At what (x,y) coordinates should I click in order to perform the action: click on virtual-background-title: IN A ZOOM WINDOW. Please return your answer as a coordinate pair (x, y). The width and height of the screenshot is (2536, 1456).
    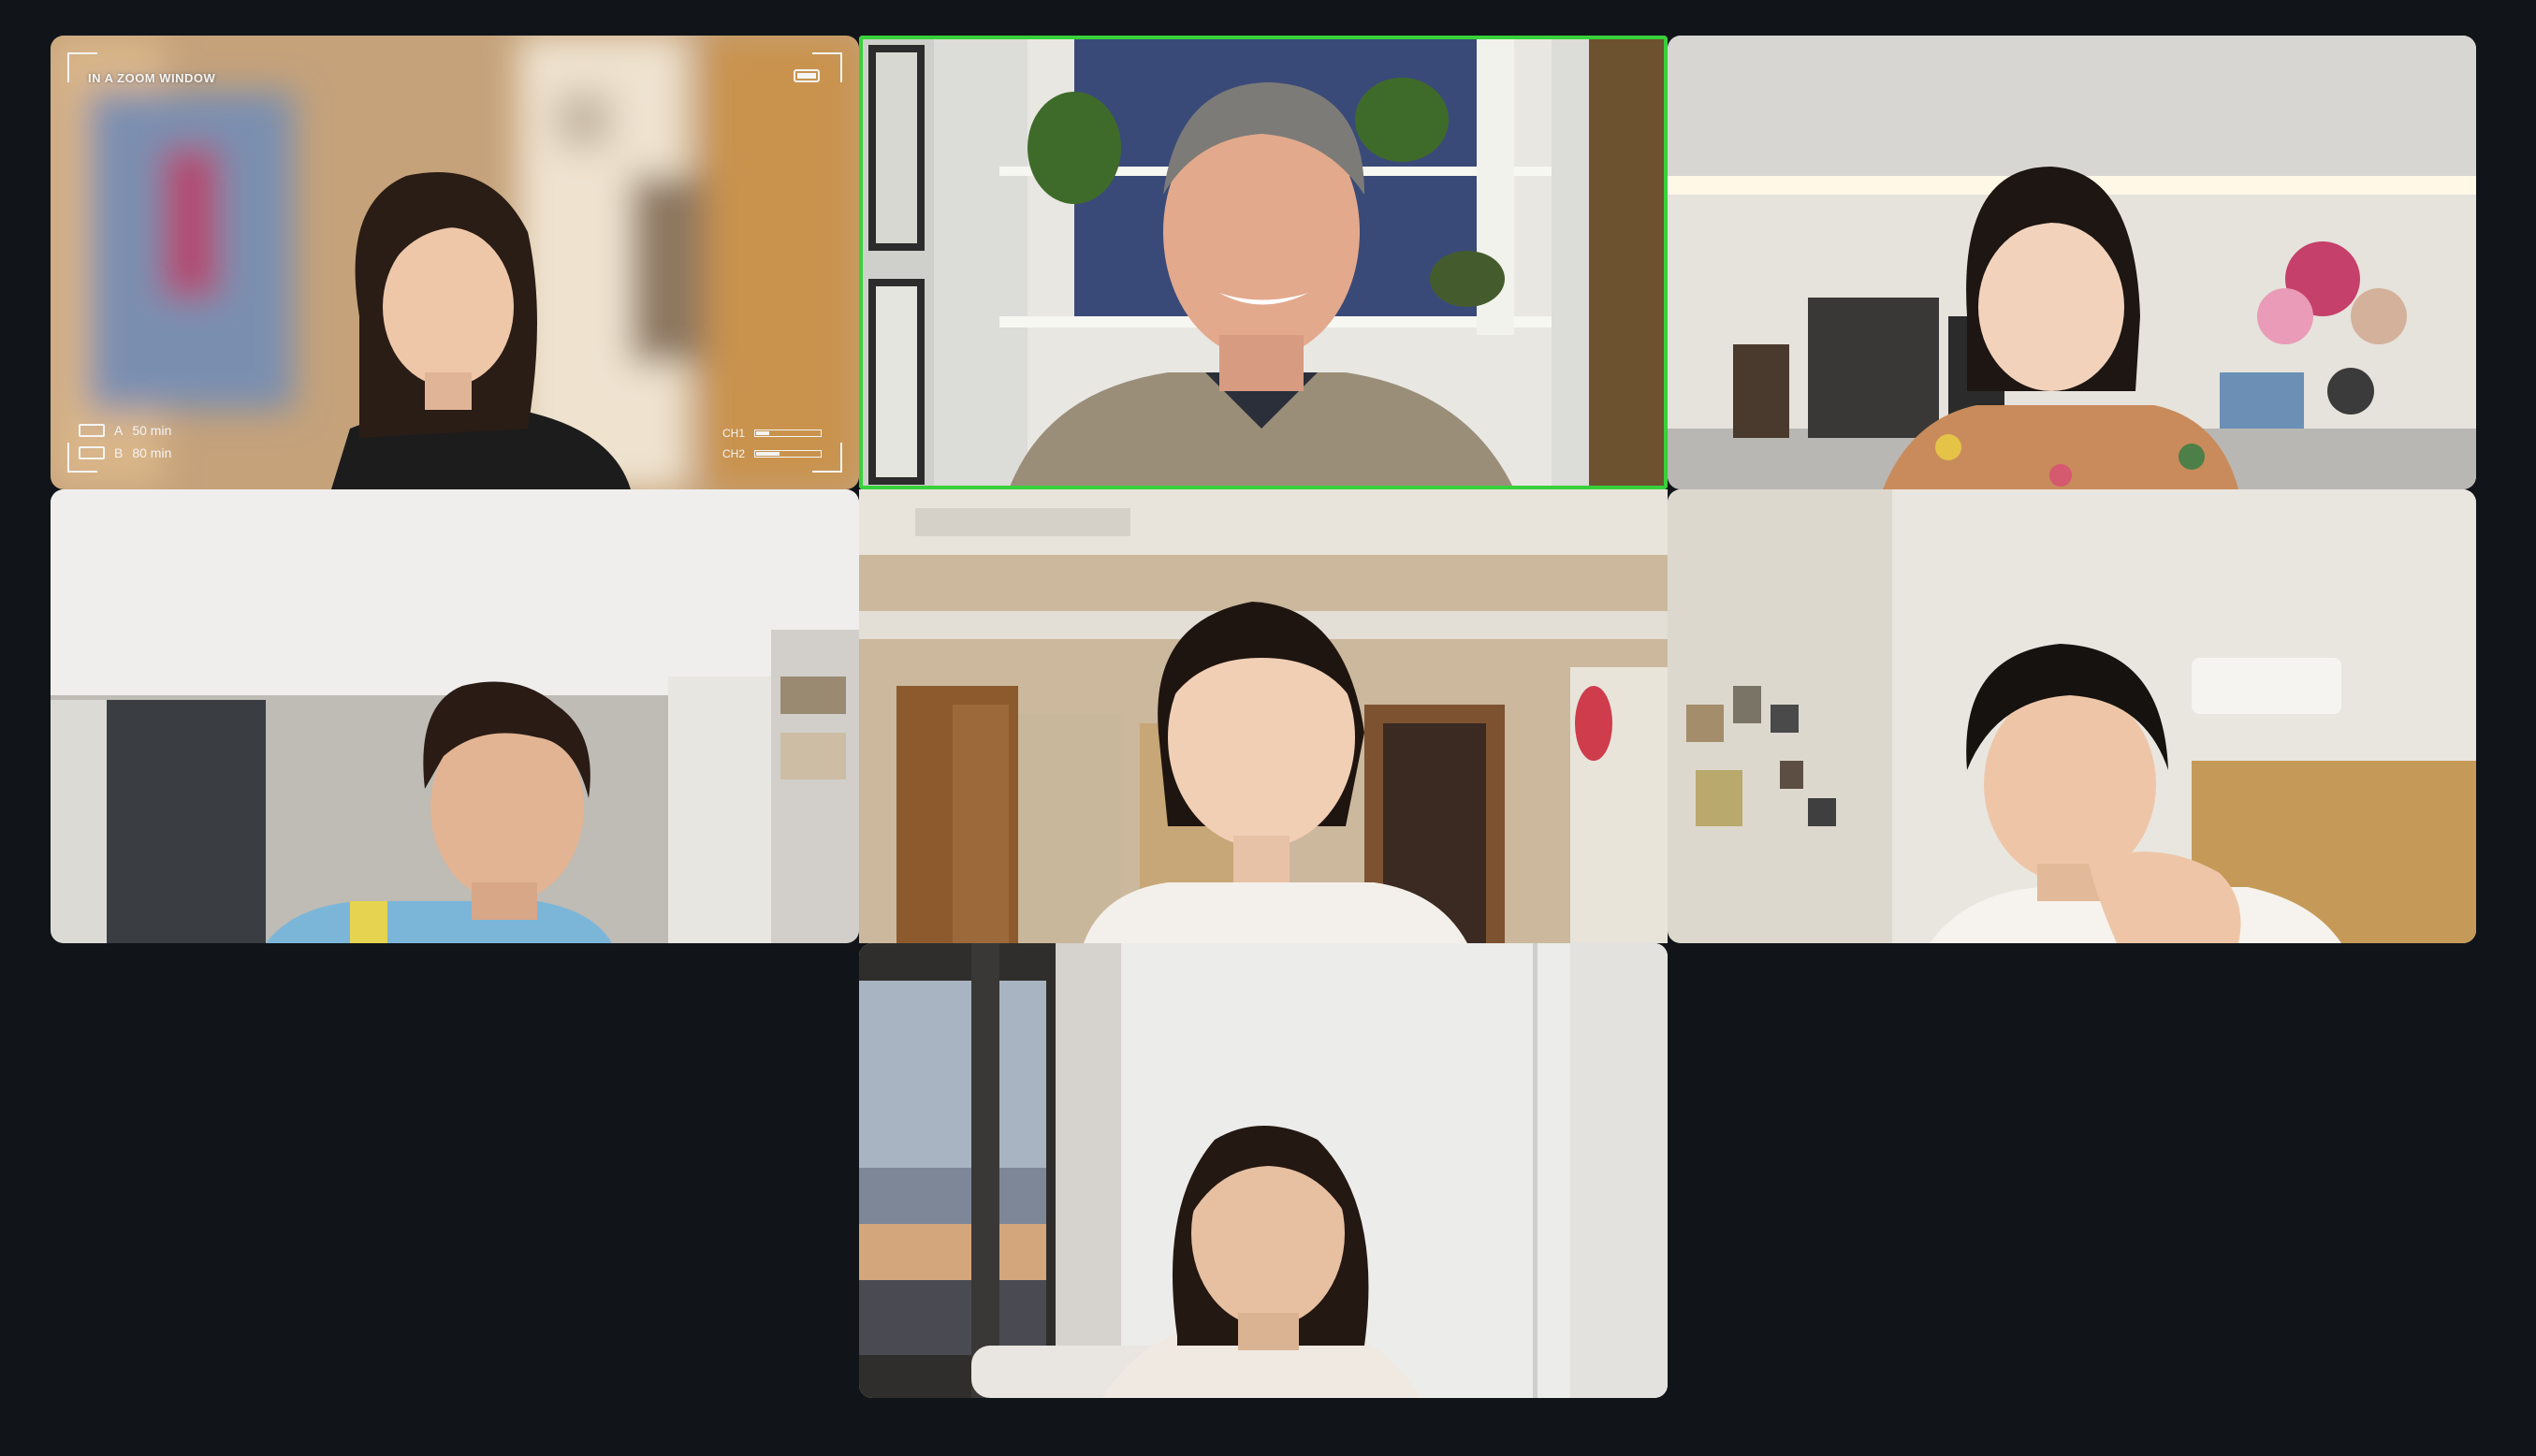
    Looking at the image, I should click on (152, 78).